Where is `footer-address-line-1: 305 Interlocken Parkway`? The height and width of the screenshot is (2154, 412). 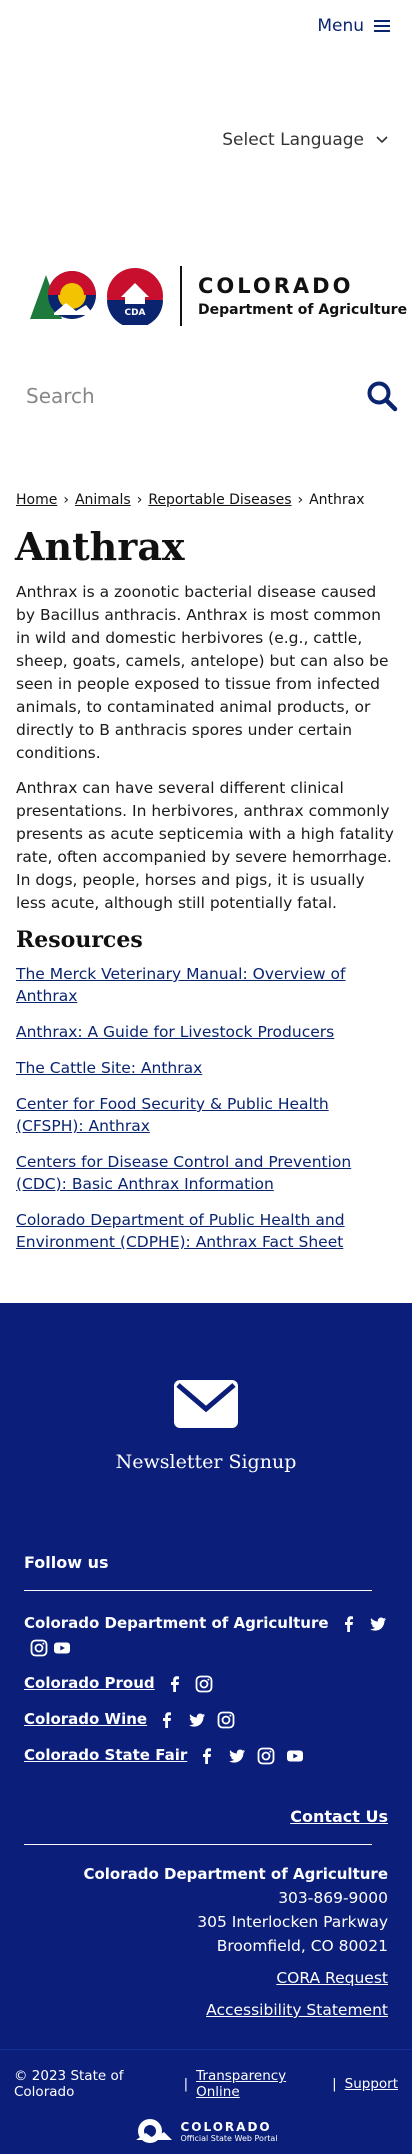 footer-address-line-1: 305 Interlocken Parkway is located at coordinates (292, 1922).